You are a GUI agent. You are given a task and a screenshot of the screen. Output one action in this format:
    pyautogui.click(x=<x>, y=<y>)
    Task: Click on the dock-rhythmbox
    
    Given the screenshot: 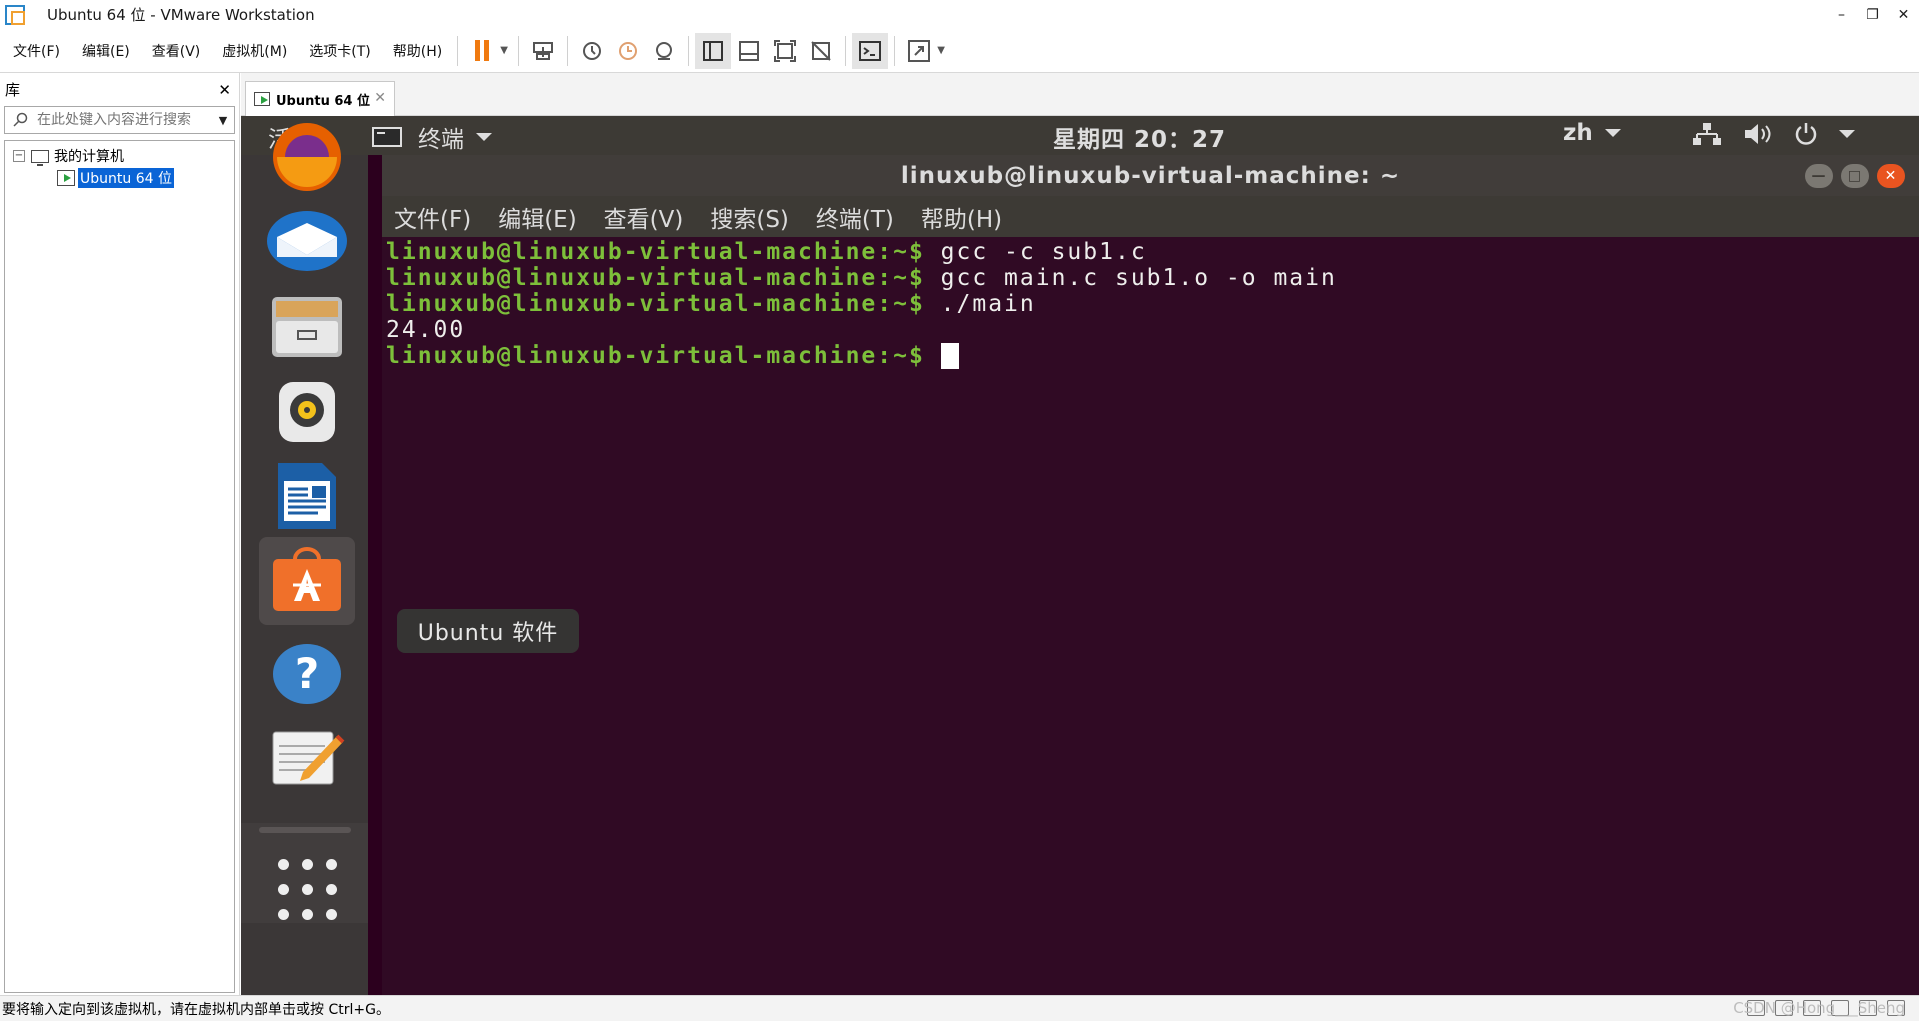 What is the action you would take?
    pyautogui.click(x=307, y=411)
    